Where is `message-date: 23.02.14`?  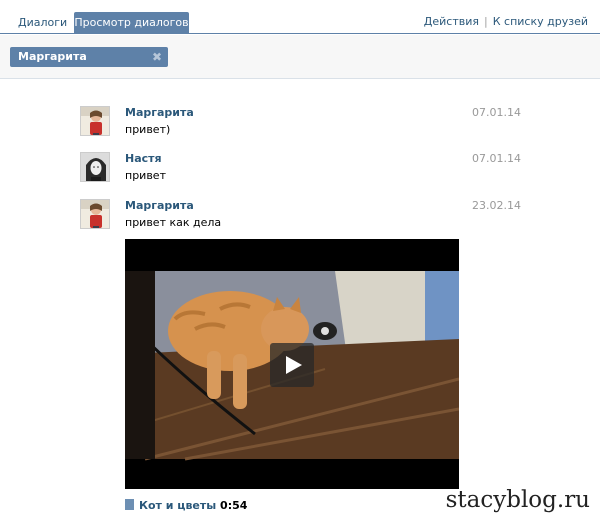
message-date: 23.02.14 is located at coordinates (496, 205).